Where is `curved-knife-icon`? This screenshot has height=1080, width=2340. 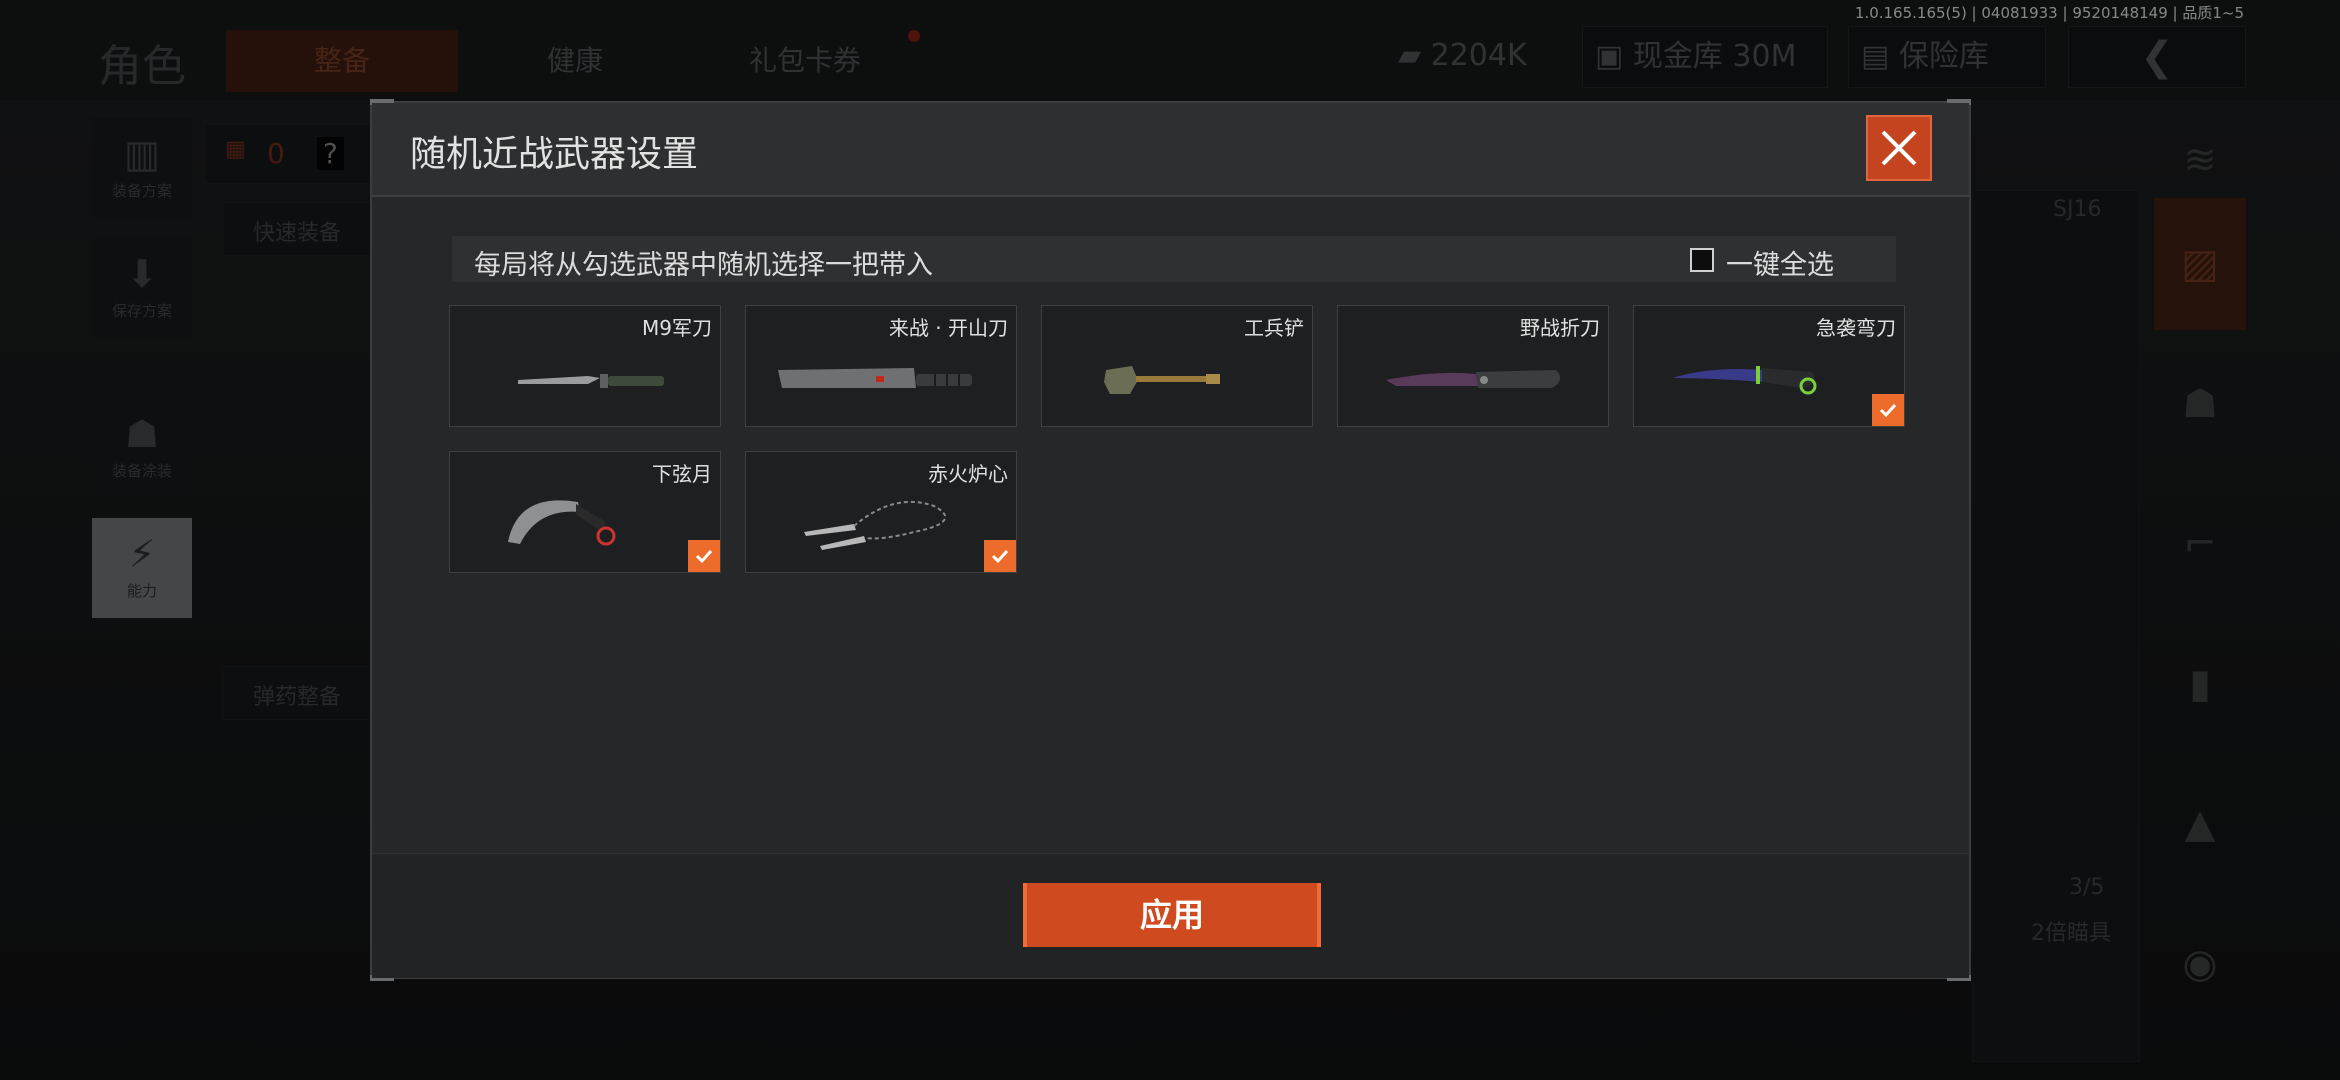
curved-knife-icon is located at coordinates (1744, 380).